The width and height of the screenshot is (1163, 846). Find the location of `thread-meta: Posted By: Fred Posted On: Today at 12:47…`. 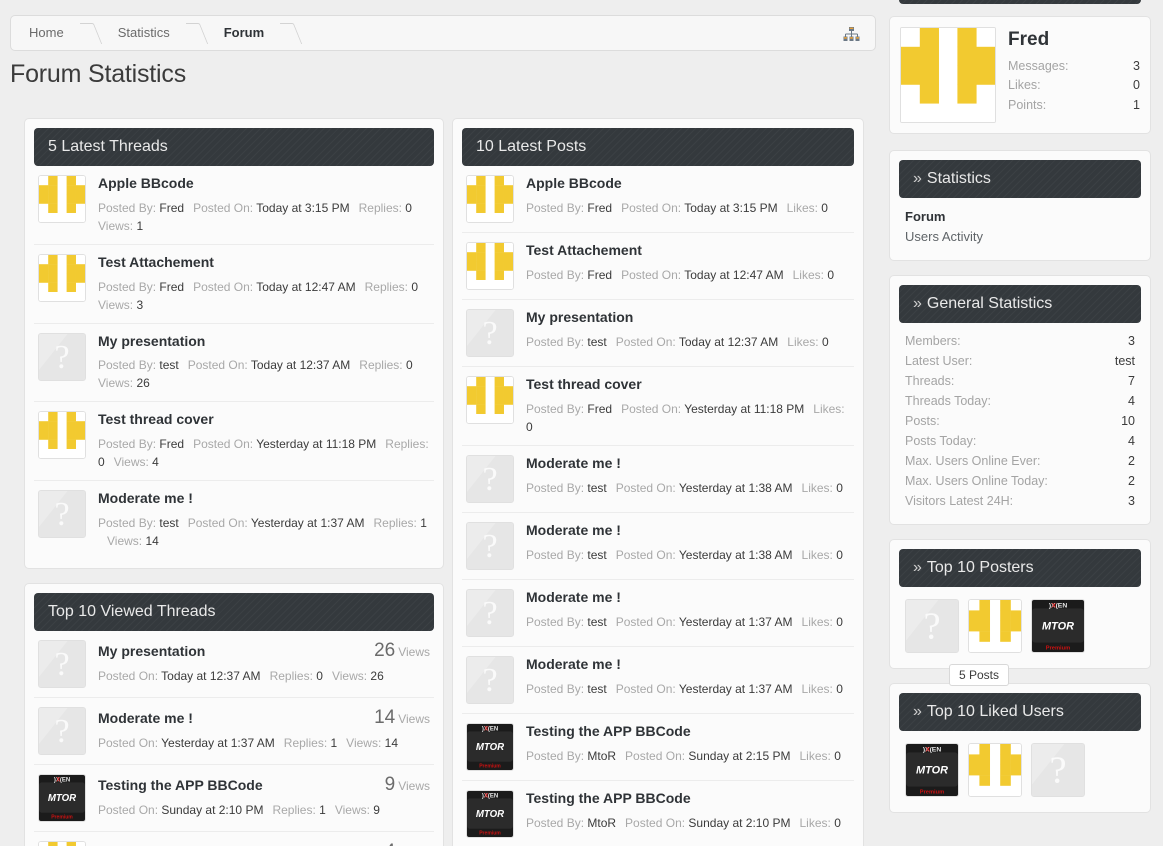

thread-meta: Posted By: Fred Posted On: Today at 12:47… is located at coordinates (264, 296).